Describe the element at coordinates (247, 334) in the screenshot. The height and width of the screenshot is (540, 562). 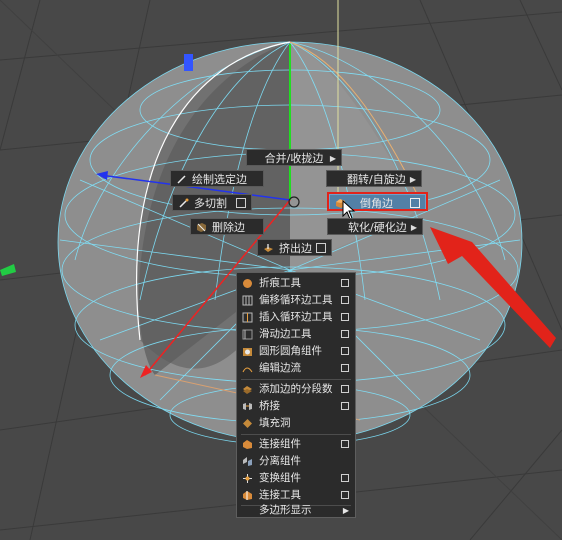
I see `slide-edge-icon` at that location.